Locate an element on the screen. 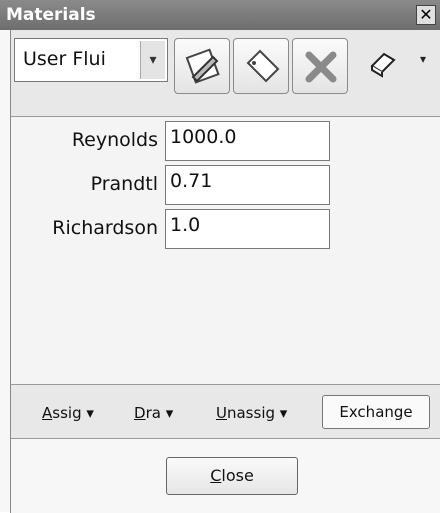  edit-material-icon is located at coordinates (202, 66).